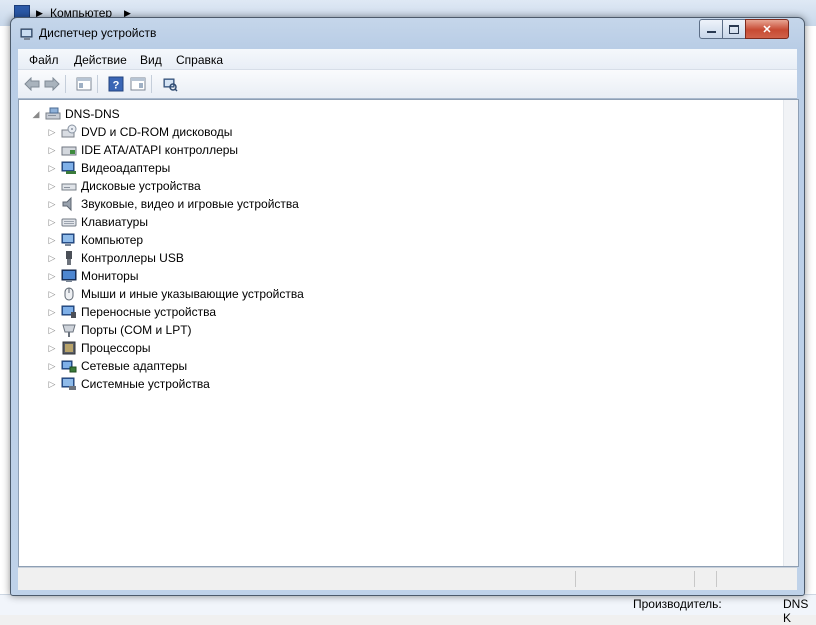 The height and width of the screenshot is (625, 816). I want to click on tree-item: ▷ DVD и CD-ROM дисководы, so click(139, 132).